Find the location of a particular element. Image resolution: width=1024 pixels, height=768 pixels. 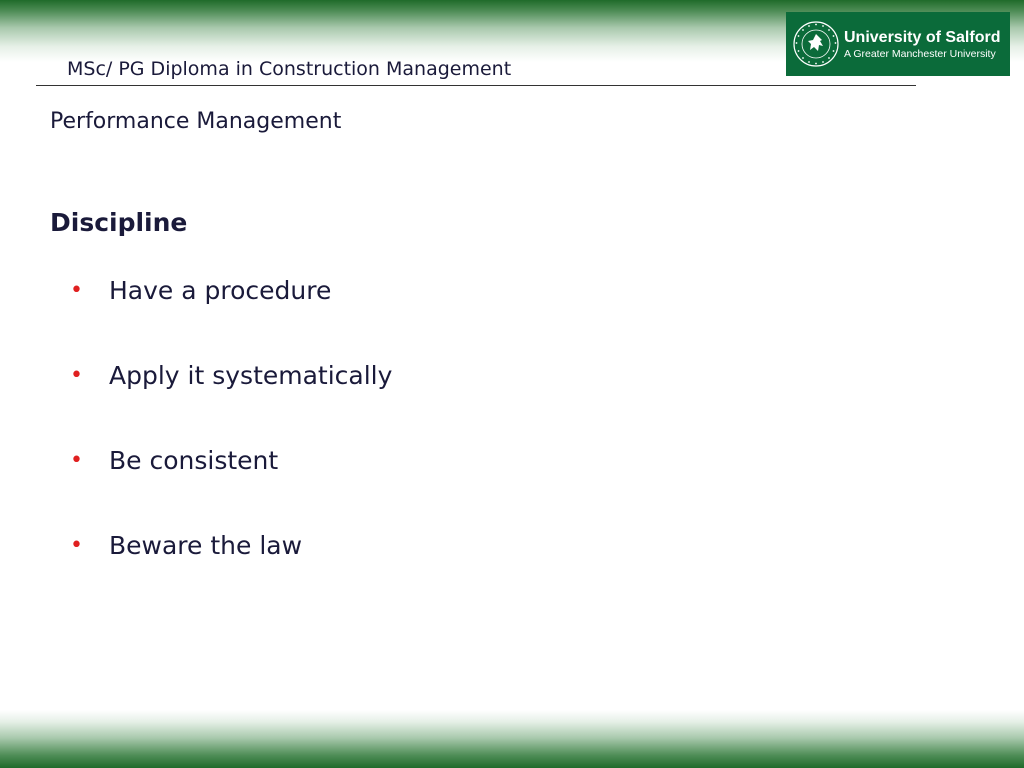

section-title: Performance Management is located at coordinates (196, 121).